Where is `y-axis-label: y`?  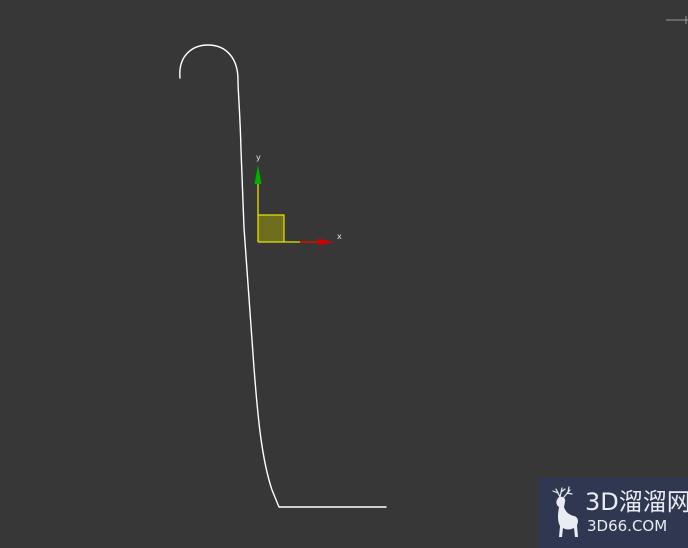
y-axis-label: y is located at coordinates (258, 157).